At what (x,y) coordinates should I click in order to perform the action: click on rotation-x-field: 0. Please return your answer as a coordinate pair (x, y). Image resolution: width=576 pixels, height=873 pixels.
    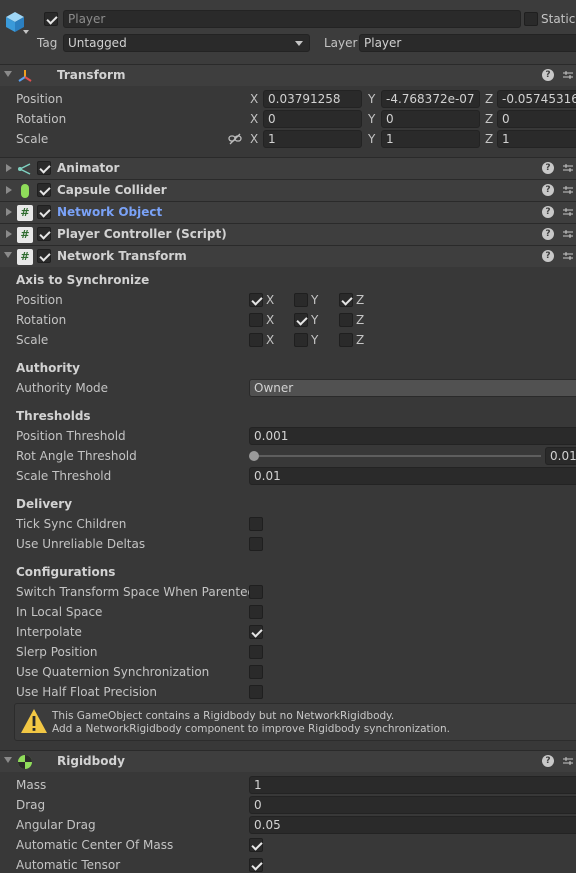
    Looking at the image, I should click on (312, 119).